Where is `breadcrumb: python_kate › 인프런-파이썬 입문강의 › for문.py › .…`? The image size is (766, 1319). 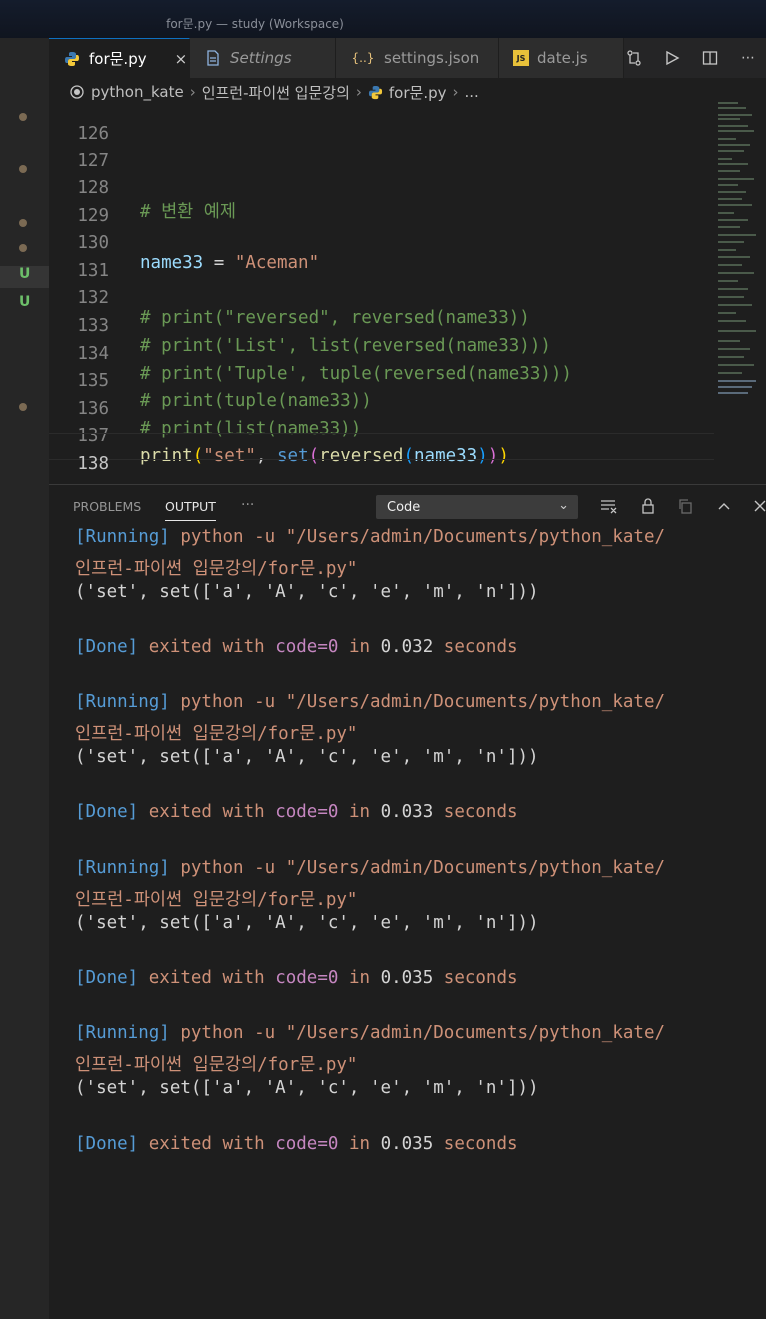
breadcrumb: python_kate › 인프런-파이썬 입문강의 › for문.py › .… is located at coordinates (407, 92).